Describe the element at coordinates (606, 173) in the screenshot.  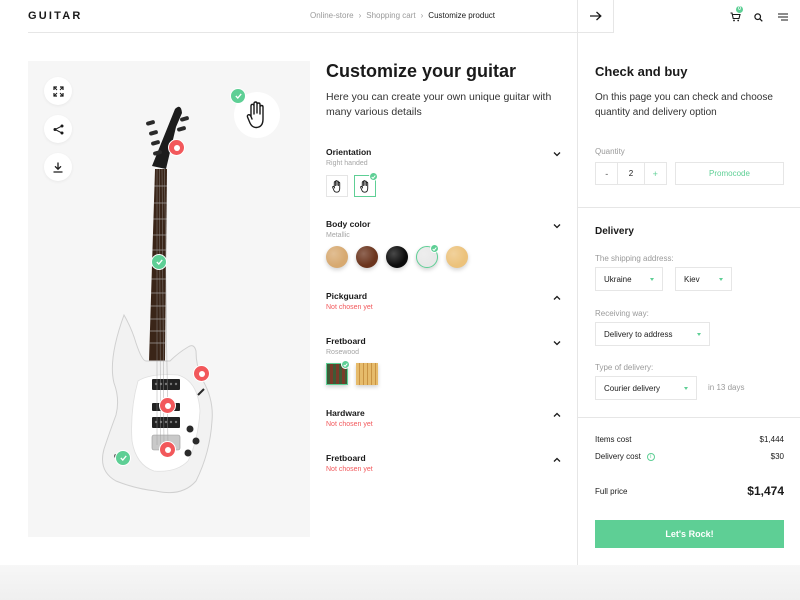
I see `quantity-decrease-button: -` at that location.